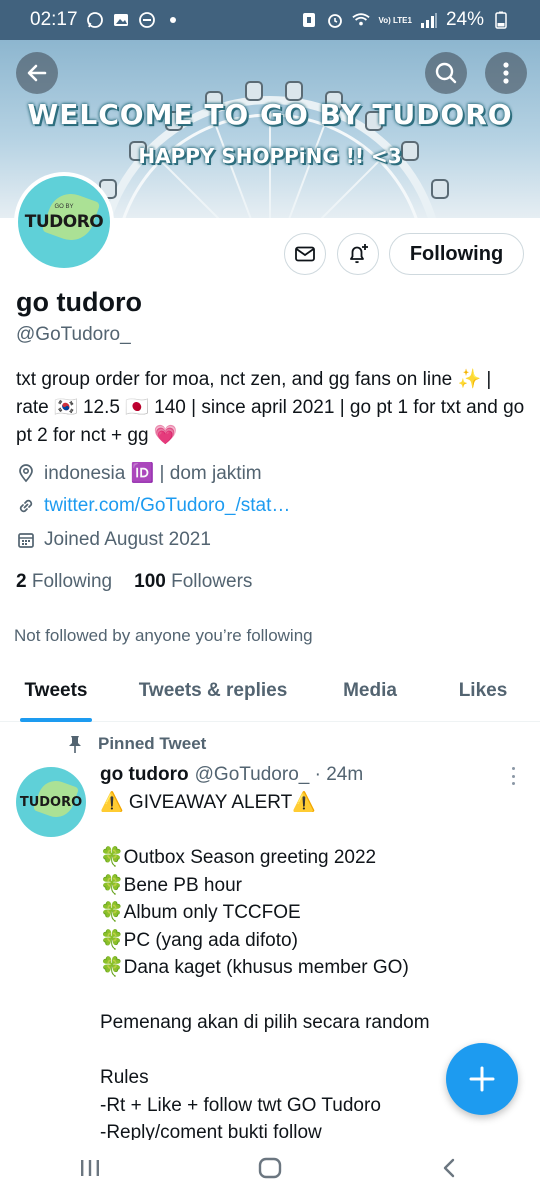  What do you see at coordinates (361, 20) in the screenshot?
I see `wifi-icon` at bounding box center [361, 20].